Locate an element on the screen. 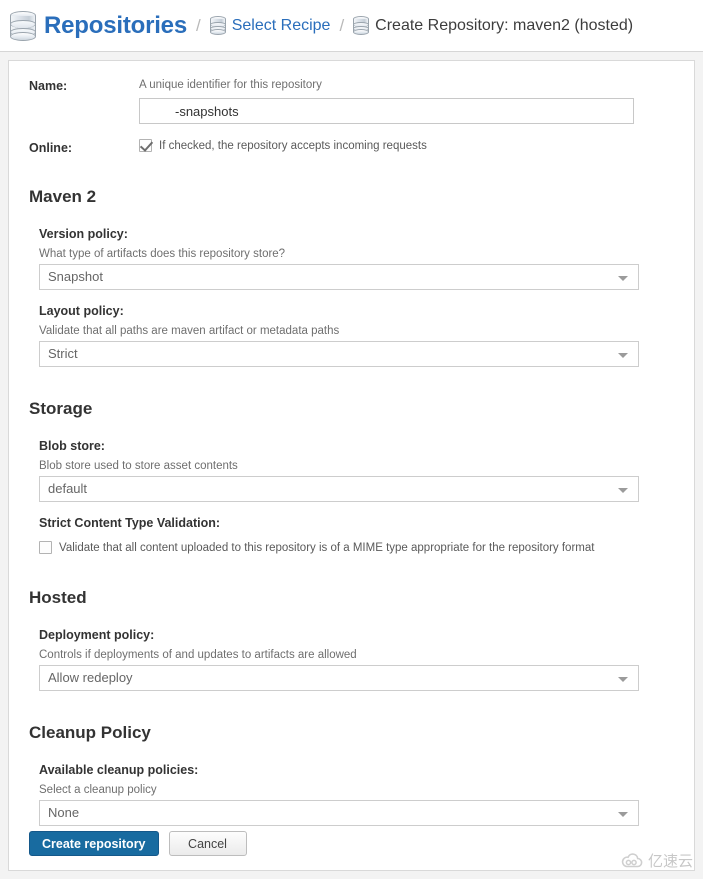 The height and width of the screenshot is (879, 703). deployment-policy-select: Allow redeploy is located at coordinates (339, 678).